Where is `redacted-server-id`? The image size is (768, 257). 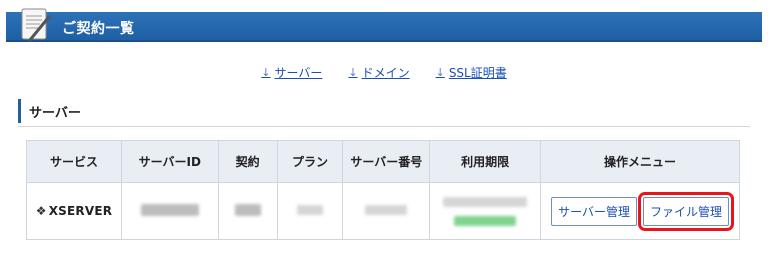
redacted-server-id is located at coordinates (169, 209).